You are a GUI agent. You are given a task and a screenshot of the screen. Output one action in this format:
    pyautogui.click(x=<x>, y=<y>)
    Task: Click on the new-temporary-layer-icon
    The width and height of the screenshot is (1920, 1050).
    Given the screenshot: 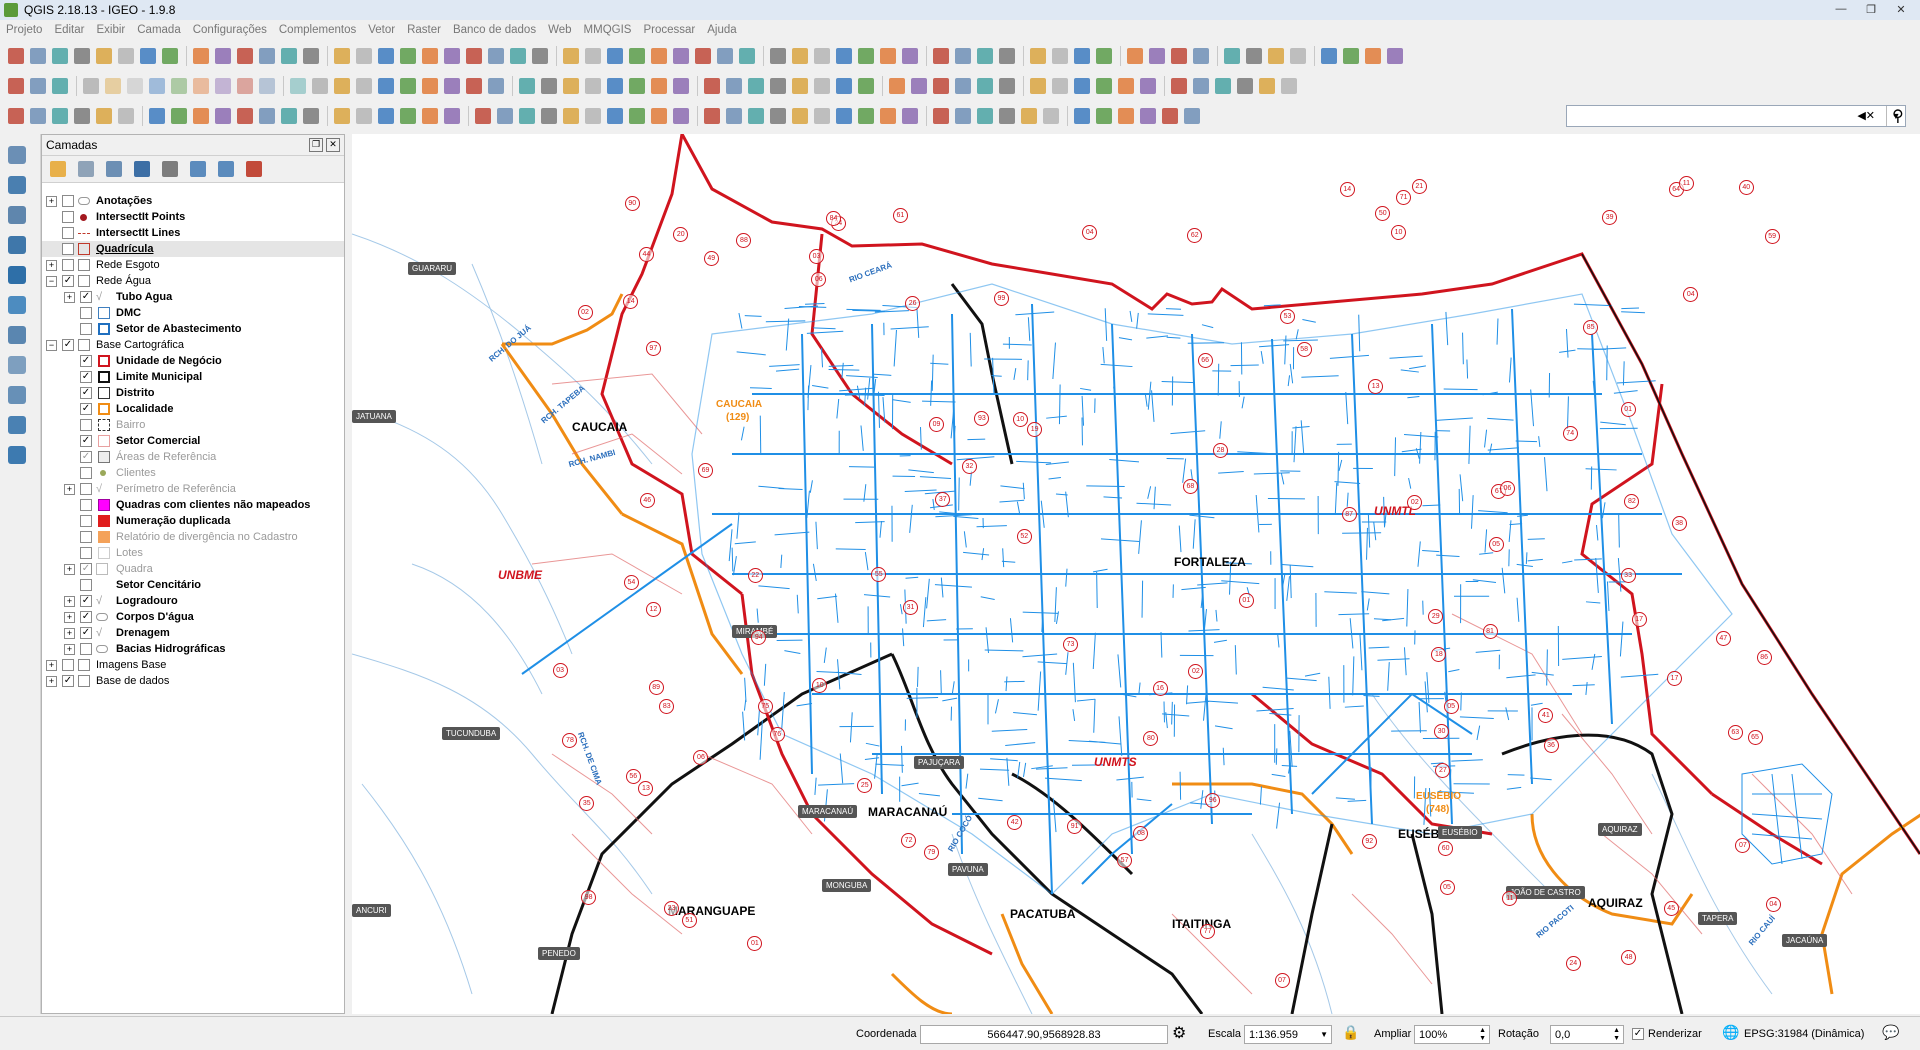 What is the action you would take?
    pyautogui.click(x=17, y=455)
    